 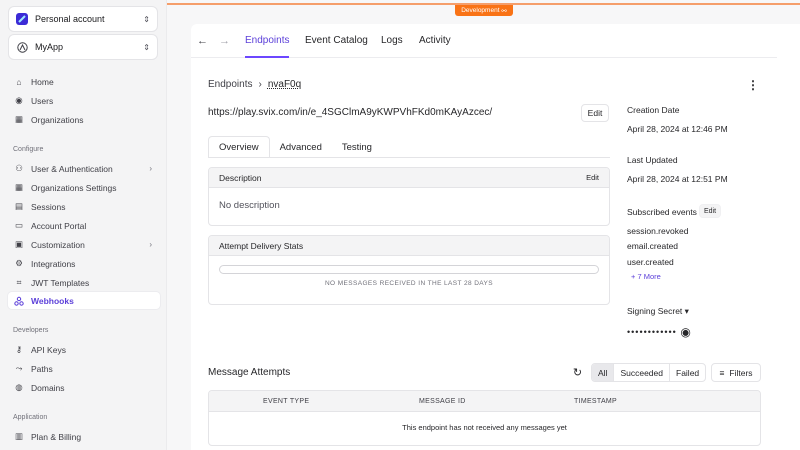 What do you see at coordinates (53, 263) in the screenshot?
I see `nav-label: Integrations` at bounding box center [53, 263].